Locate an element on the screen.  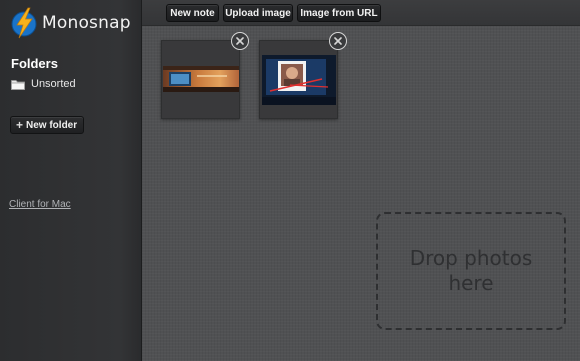
folder-icon is located at coordinates (18, 84).